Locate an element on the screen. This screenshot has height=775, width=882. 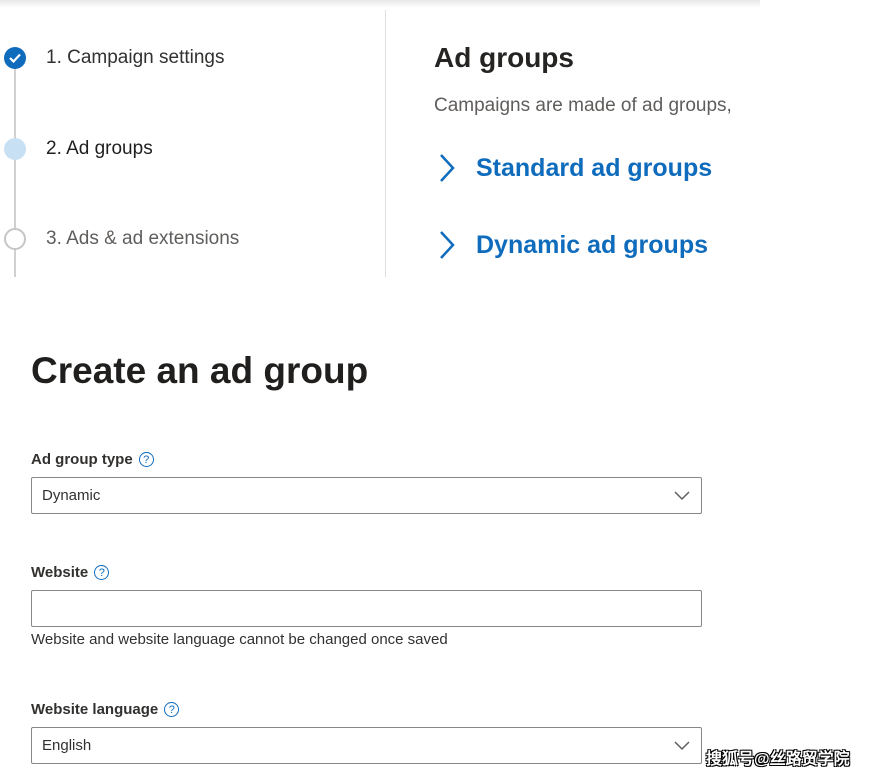
website-label: Website ? is located at coordinates (70, 572).